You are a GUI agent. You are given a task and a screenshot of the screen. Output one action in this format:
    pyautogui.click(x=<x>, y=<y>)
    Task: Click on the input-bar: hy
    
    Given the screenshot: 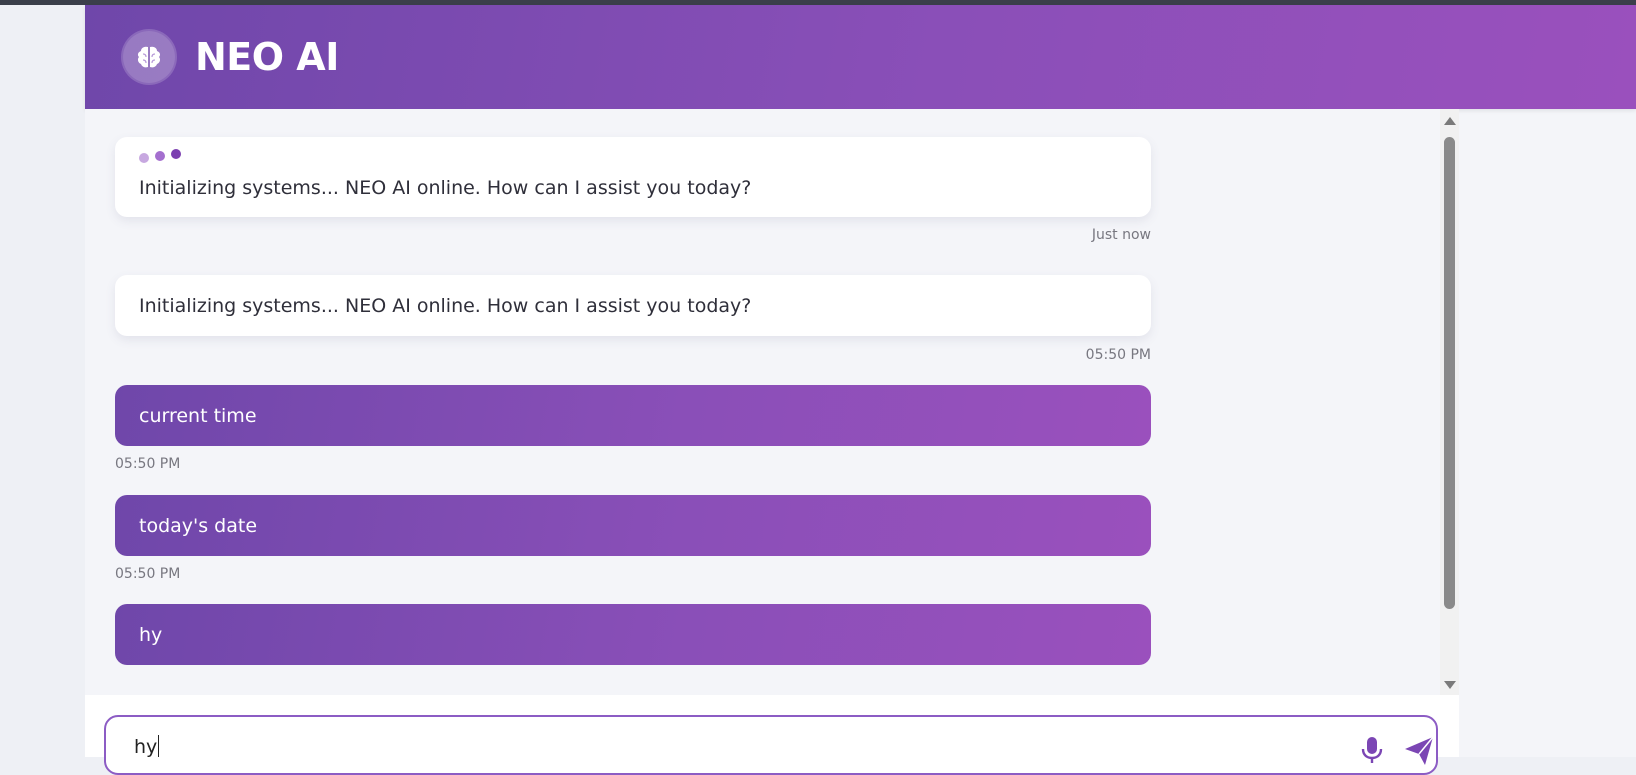 What is the action you would take?
    pyautogui.click(x=772, y=735)
    